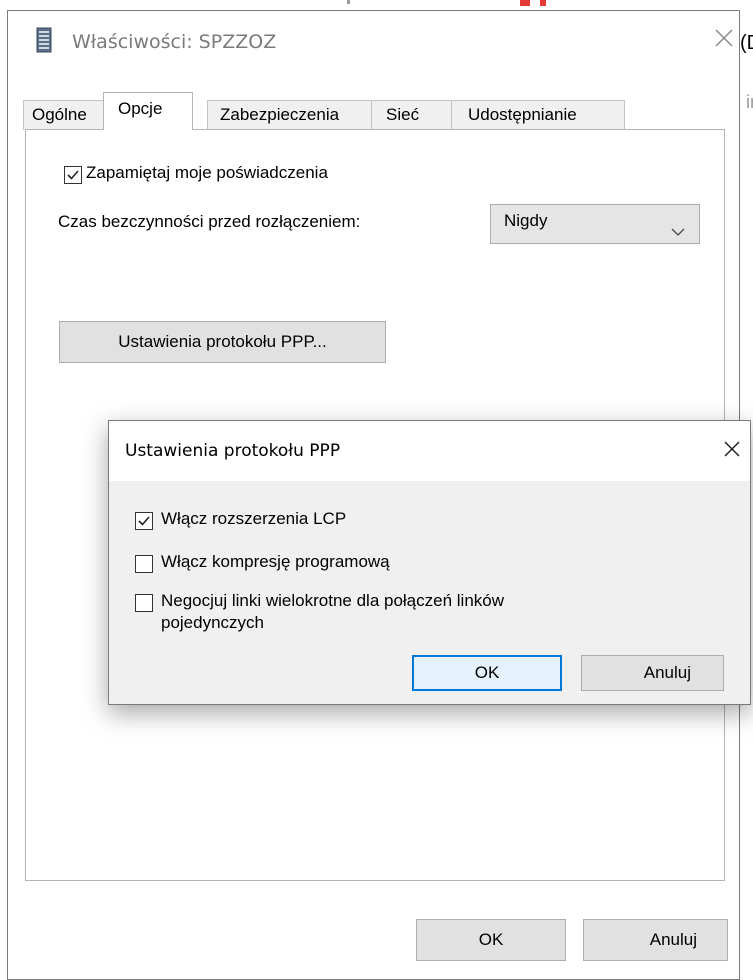 This screenshot has height=980, width=753. I want to click on remember-credentials-checkbox, so click(73, 175).